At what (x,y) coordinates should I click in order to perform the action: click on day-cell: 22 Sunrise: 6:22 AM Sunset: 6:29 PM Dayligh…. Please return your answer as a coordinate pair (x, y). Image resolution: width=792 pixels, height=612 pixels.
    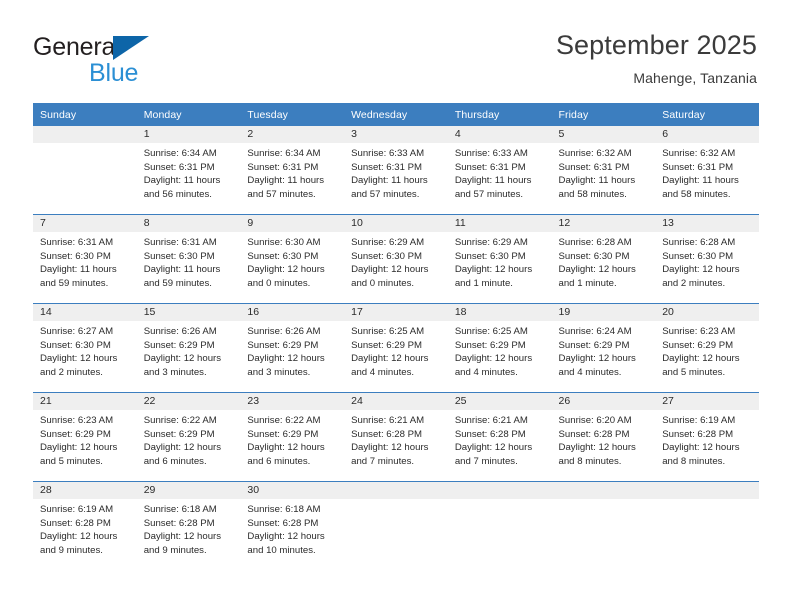
    Looking at the image, I should click on (188, 437).